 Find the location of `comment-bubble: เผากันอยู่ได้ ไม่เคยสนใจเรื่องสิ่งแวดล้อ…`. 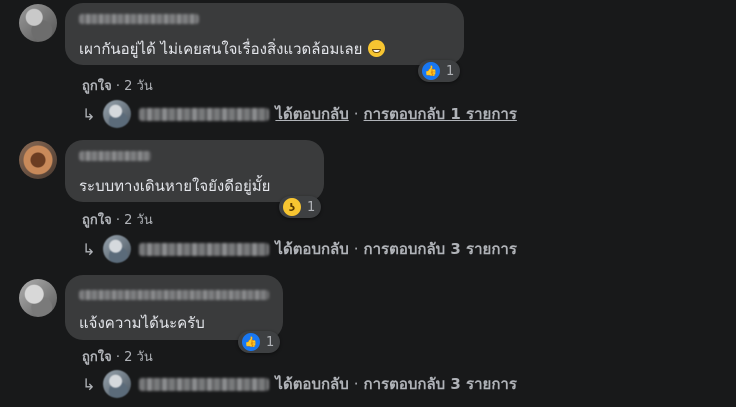

comment-bubble: เผากันอยู่ได้ ไม่เคยสนใจเรื่องสิ่งแวดล้อ… is located at coordinates (264, 34).